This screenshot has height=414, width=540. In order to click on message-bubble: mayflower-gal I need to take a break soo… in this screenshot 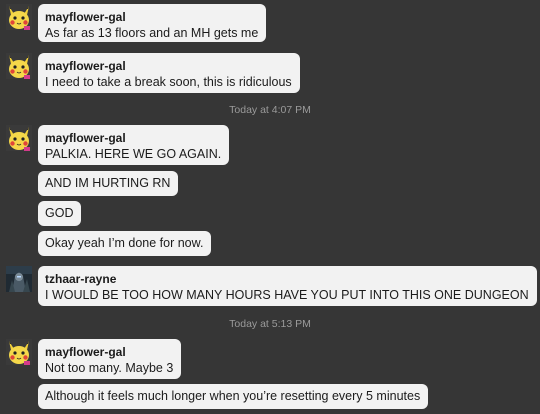, I will do `click(169, 73)`.